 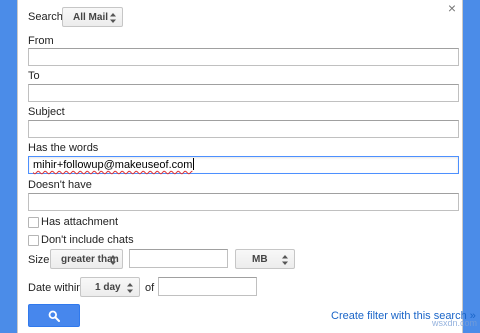 I want to click on date-within-label: Date within, so click(x=55, y=288).